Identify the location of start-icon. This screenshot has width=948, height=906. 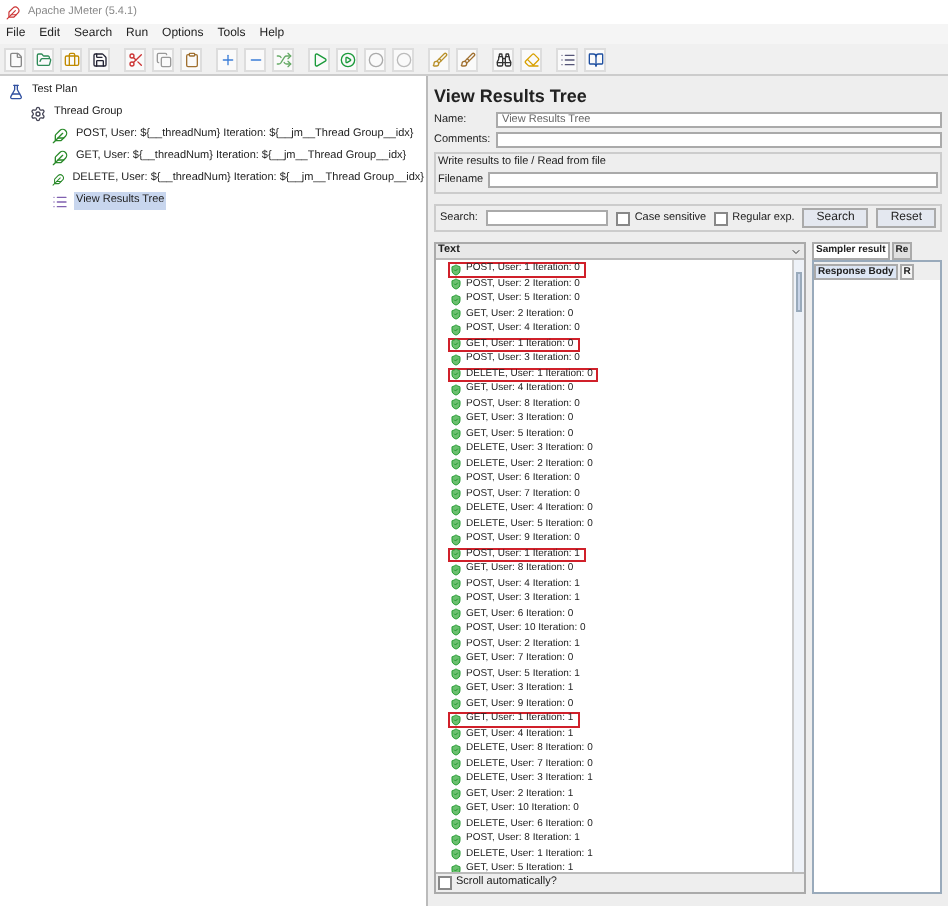
(319, 59).